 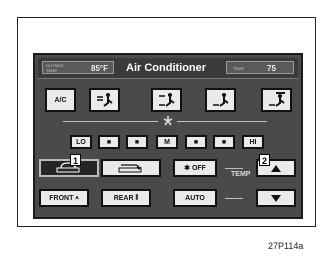 I want to click on callout-1: 1, so click(x=75, y=160).